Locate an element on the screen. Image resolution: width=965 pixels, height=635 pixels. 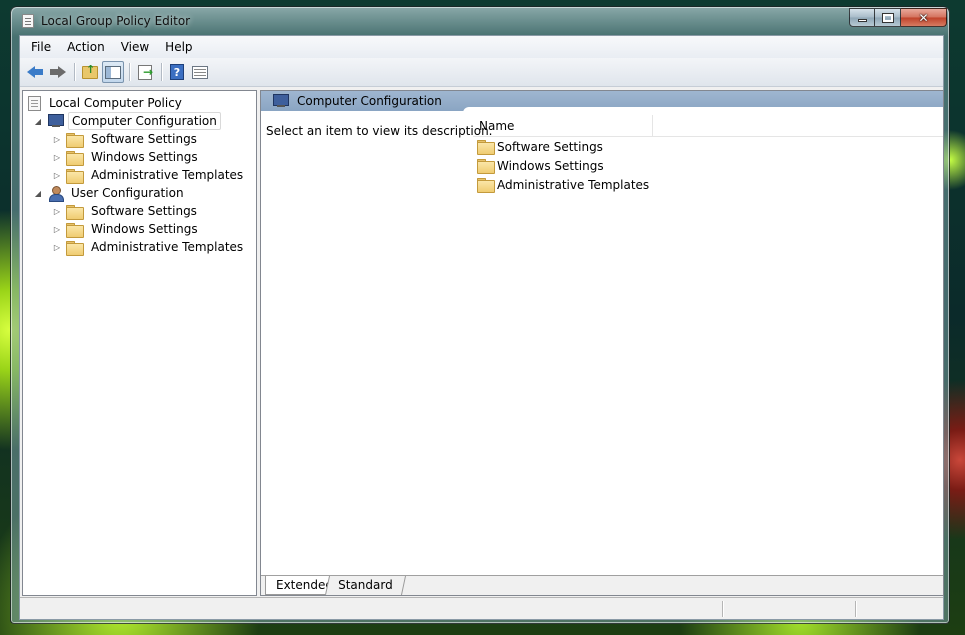
close-button: ✕ is located at coordinates (924, 17).